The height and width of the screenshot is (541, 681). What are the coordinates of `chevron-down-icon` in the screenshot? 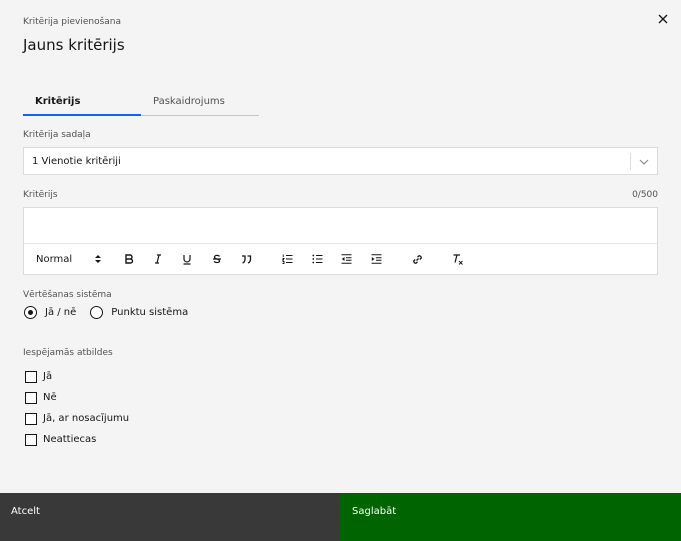 It's located at (644, 162).